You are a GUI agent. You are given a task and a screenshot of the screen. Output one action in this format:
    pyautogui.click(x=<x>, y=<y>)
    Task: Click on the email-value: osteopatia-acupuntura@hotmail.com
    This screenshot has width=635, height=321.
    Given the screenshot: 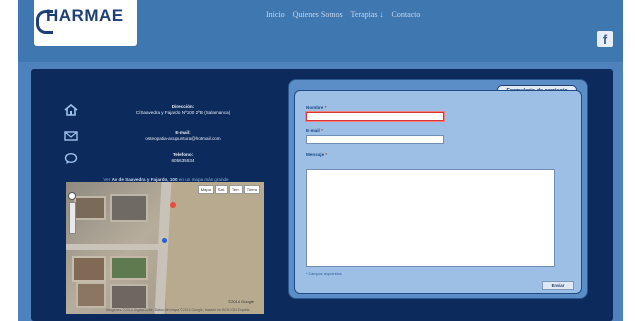 What is the action you would take?
    pyautogui.click(x=183, y=139)
    